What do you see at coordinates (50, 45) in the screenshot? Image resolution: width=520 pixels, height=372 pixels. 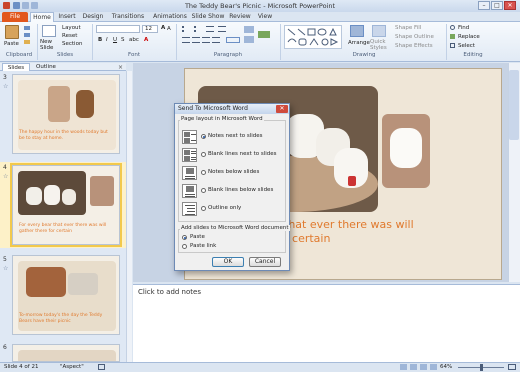 I see `new-slide-button-label: New Slide` at bounding box center [50, 45].